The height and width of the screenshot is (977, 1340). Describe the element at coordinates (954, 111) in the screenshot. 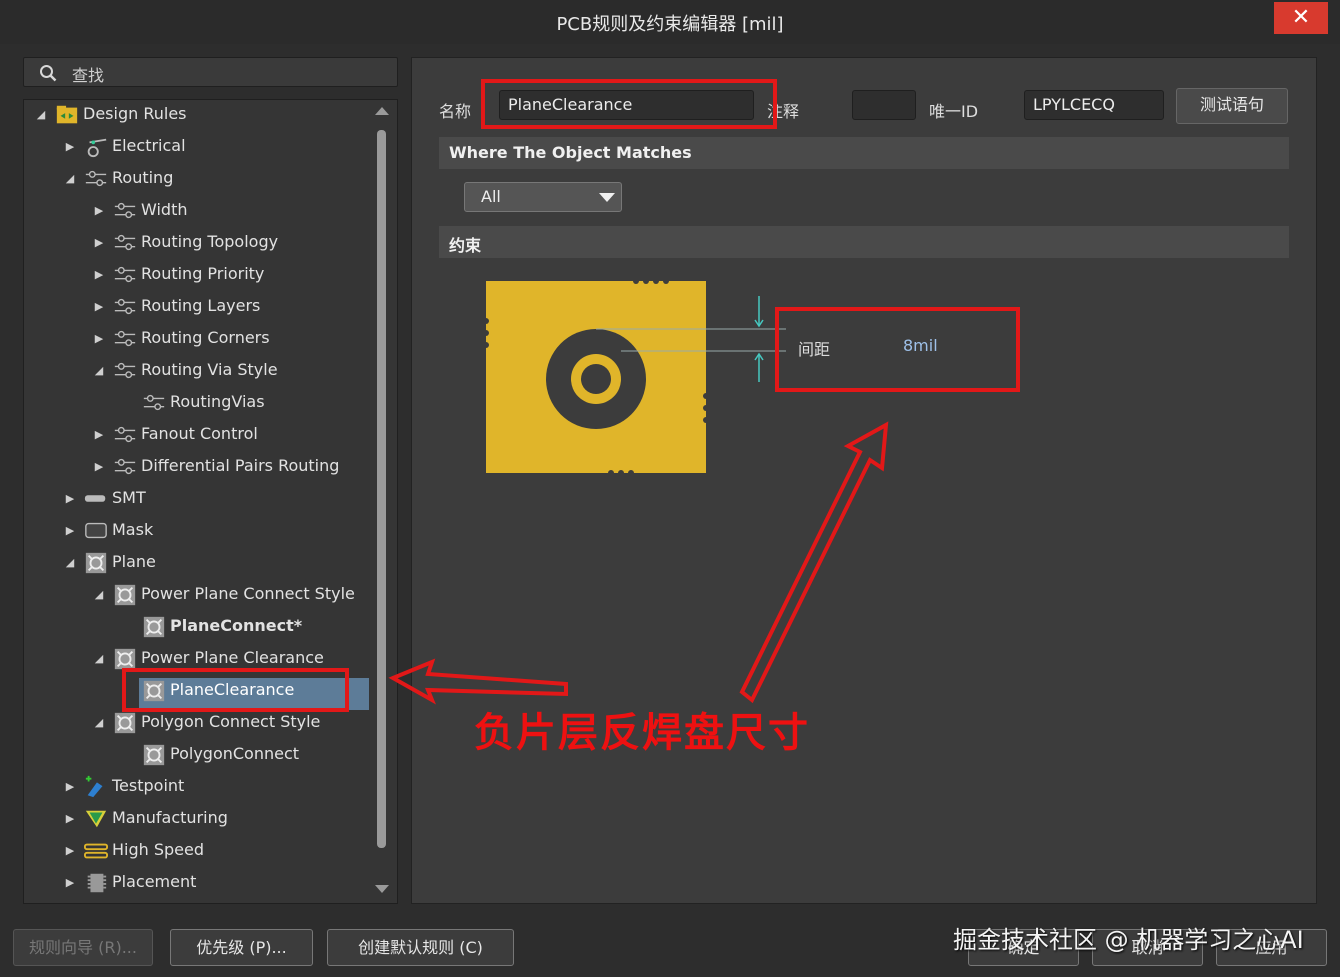

I see `uid-label: 唯一ID` at that location.